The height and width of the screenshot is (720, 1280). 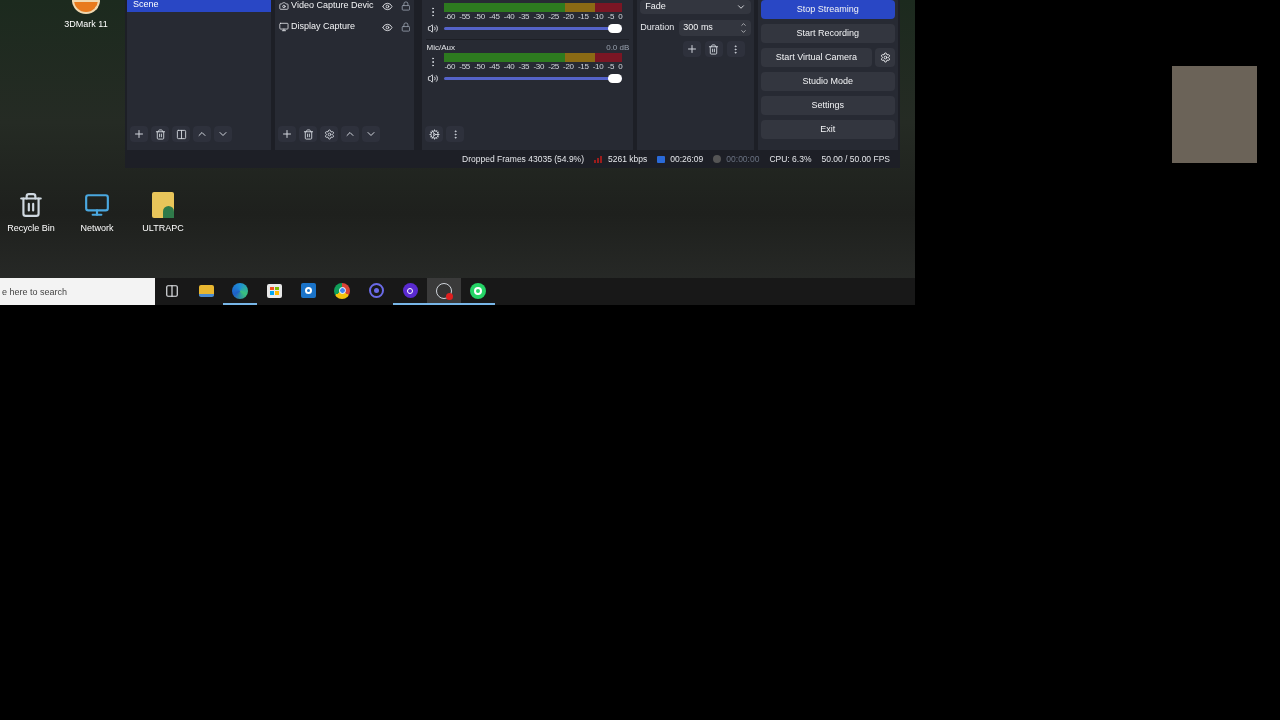 What do you see at coordinates (440, 47) in the screenshot?
I see `channel-name: Mic/Aux` at bounding box center [440, 47].